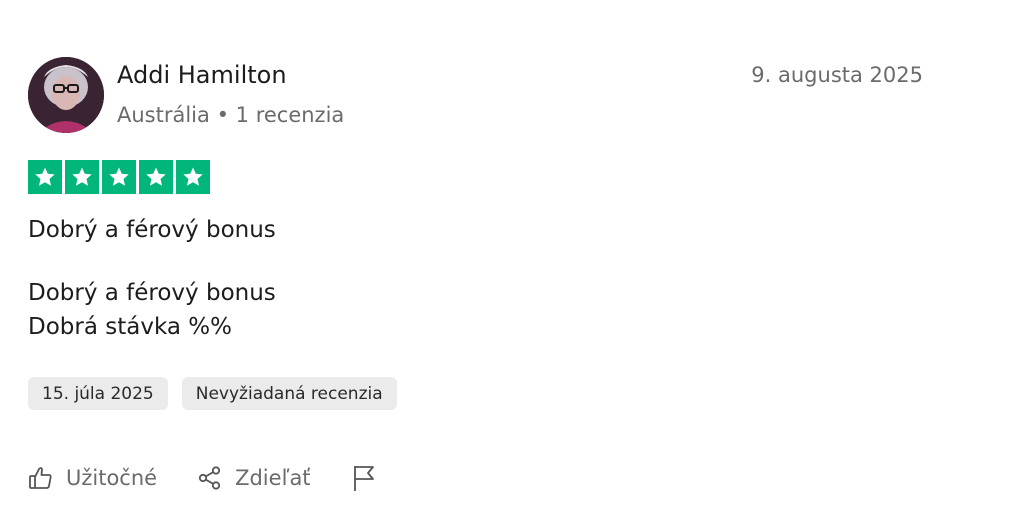  What do you see at coordinates (202, 75) in the screenshot?
I see `reviewer-name: Addi Hamilton` at bounding box center [202, 75].